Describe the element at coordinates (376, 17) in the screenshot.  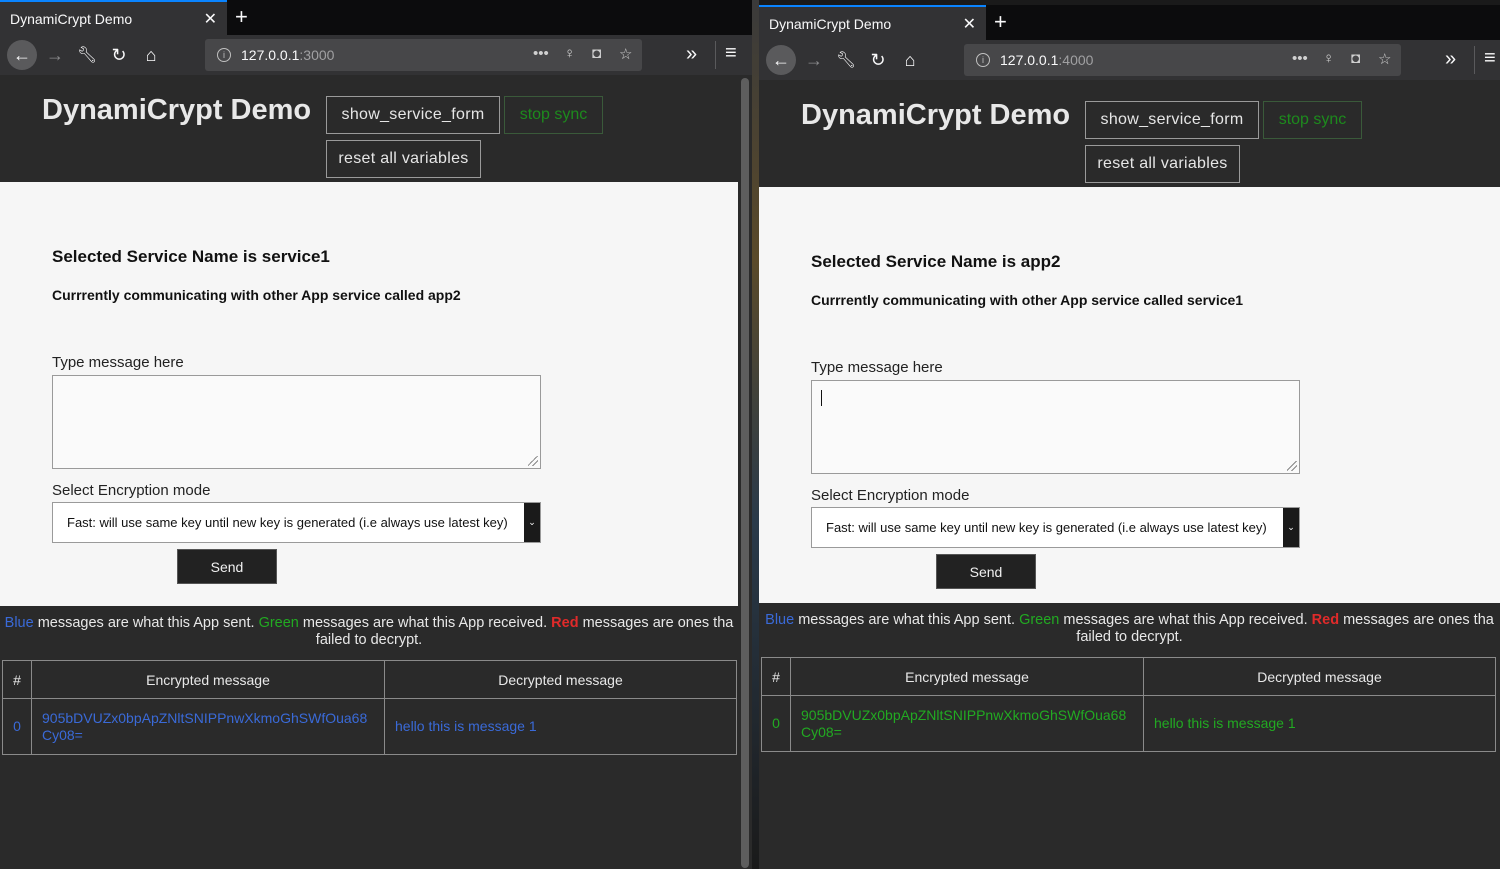
I see `tab-bar: DynamiCrypt Demo ✕ +` at that location.